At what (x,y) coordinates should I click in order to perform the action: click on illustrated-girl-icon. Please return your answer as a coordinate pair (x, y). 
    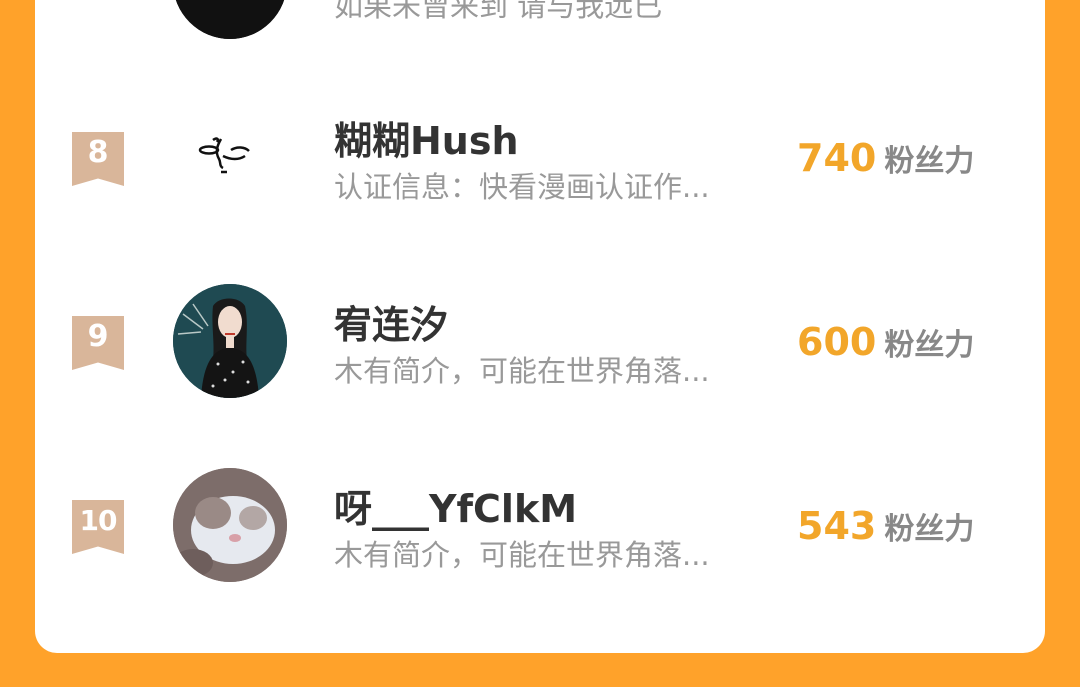
    Looking at the image, I should click on (230, 341).